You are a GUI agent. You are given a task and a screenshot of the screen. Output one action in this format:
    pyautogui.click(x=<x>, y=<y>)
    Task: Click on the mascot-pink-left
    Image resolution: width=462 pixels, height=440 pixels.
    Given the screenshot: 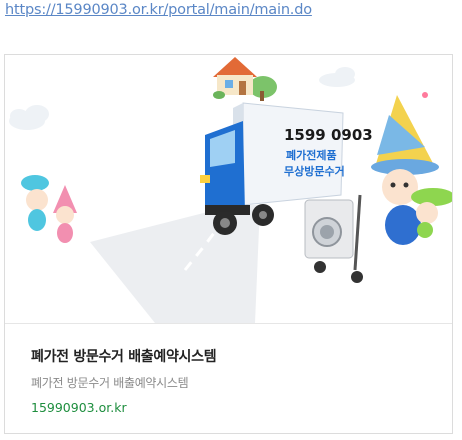 What is the action you would take?
    pyautogui.click(x=65, y=214)
    